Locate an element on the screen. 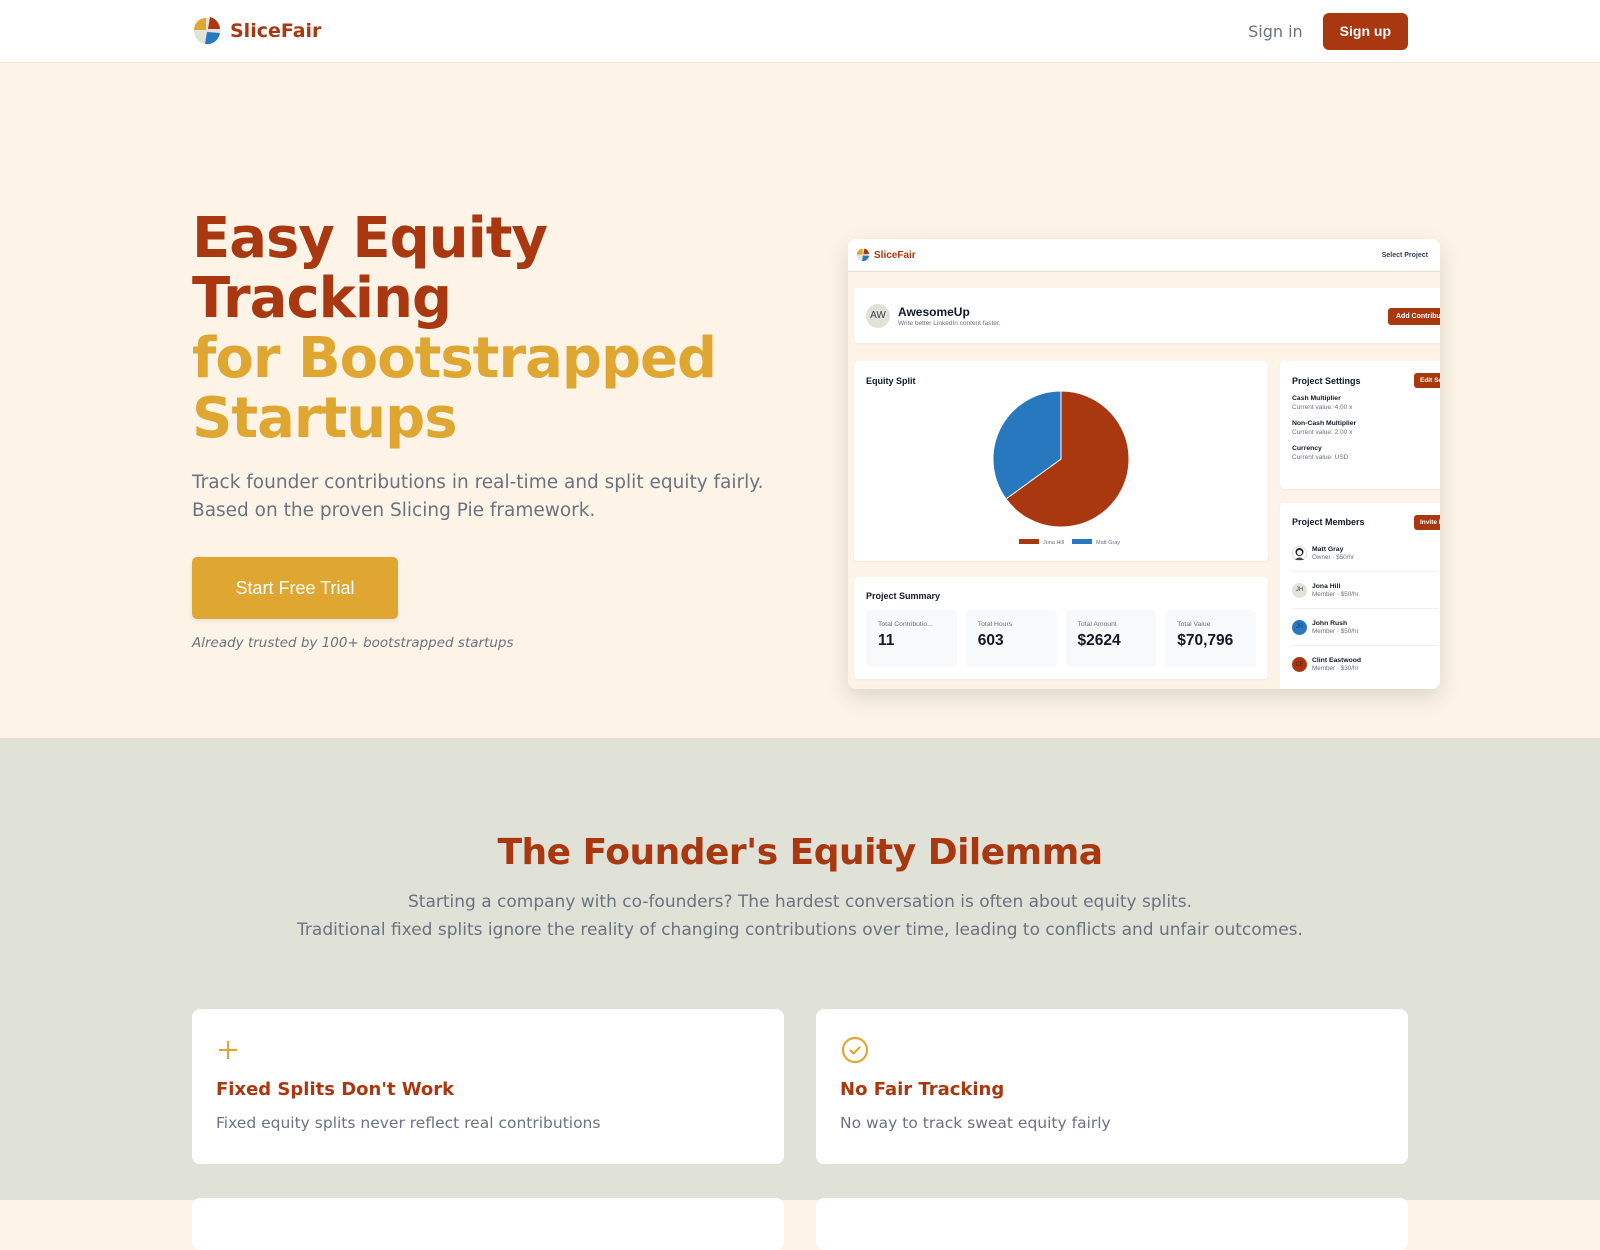 Image resolution: width=1600 pixels, height=1250 pixels. stat-label: Total Value is located at coordinates (1194, 624).